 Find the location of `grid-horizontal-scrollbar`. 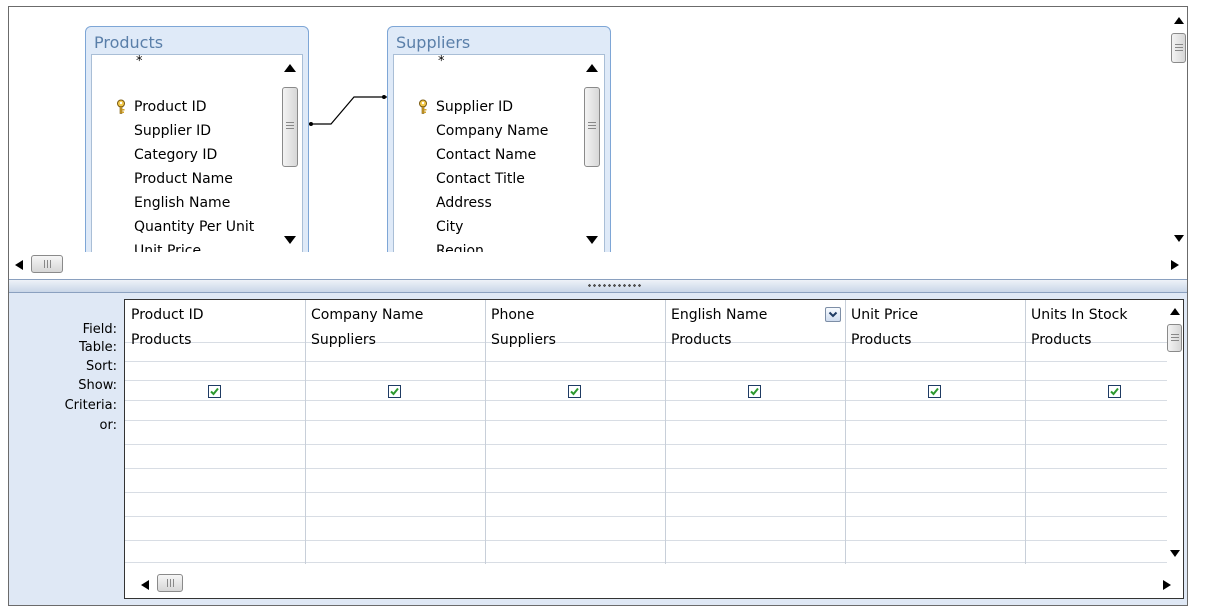

grid-horizontal-scrollbar is located at coordinates (654, 584).